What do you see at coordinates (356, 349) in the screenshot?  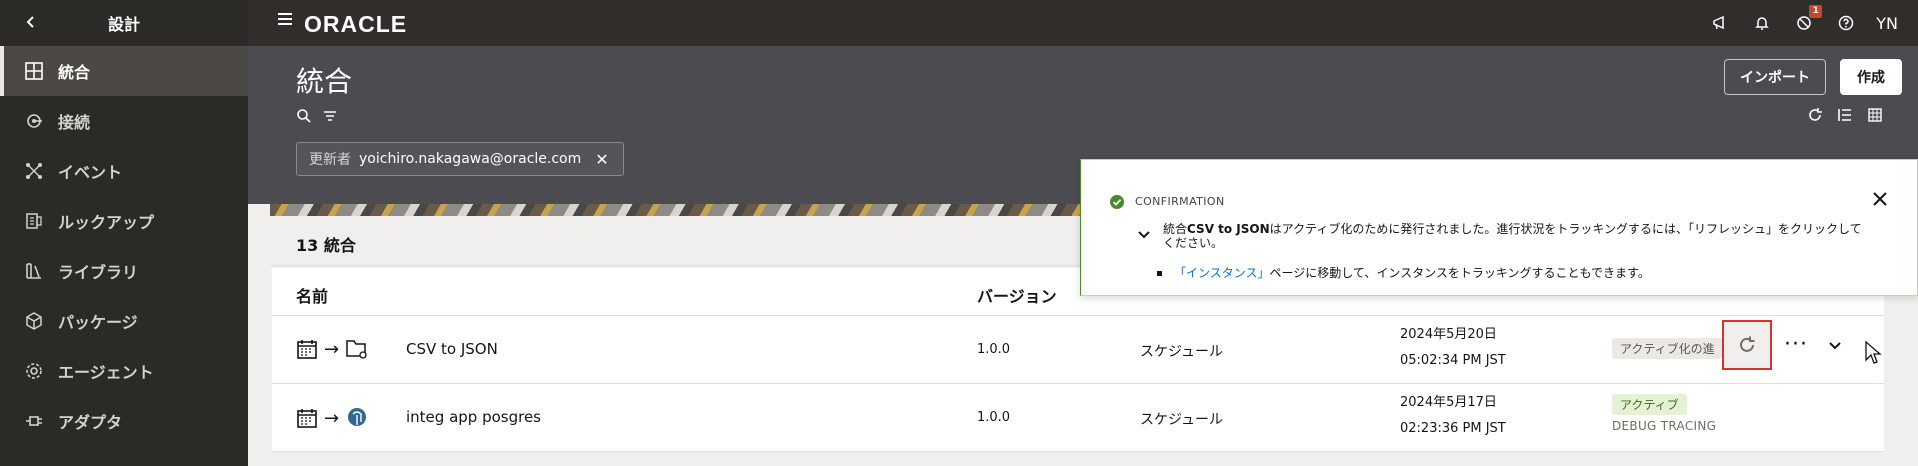 I see `file-folder-icon` at bounding box center [356, 349].